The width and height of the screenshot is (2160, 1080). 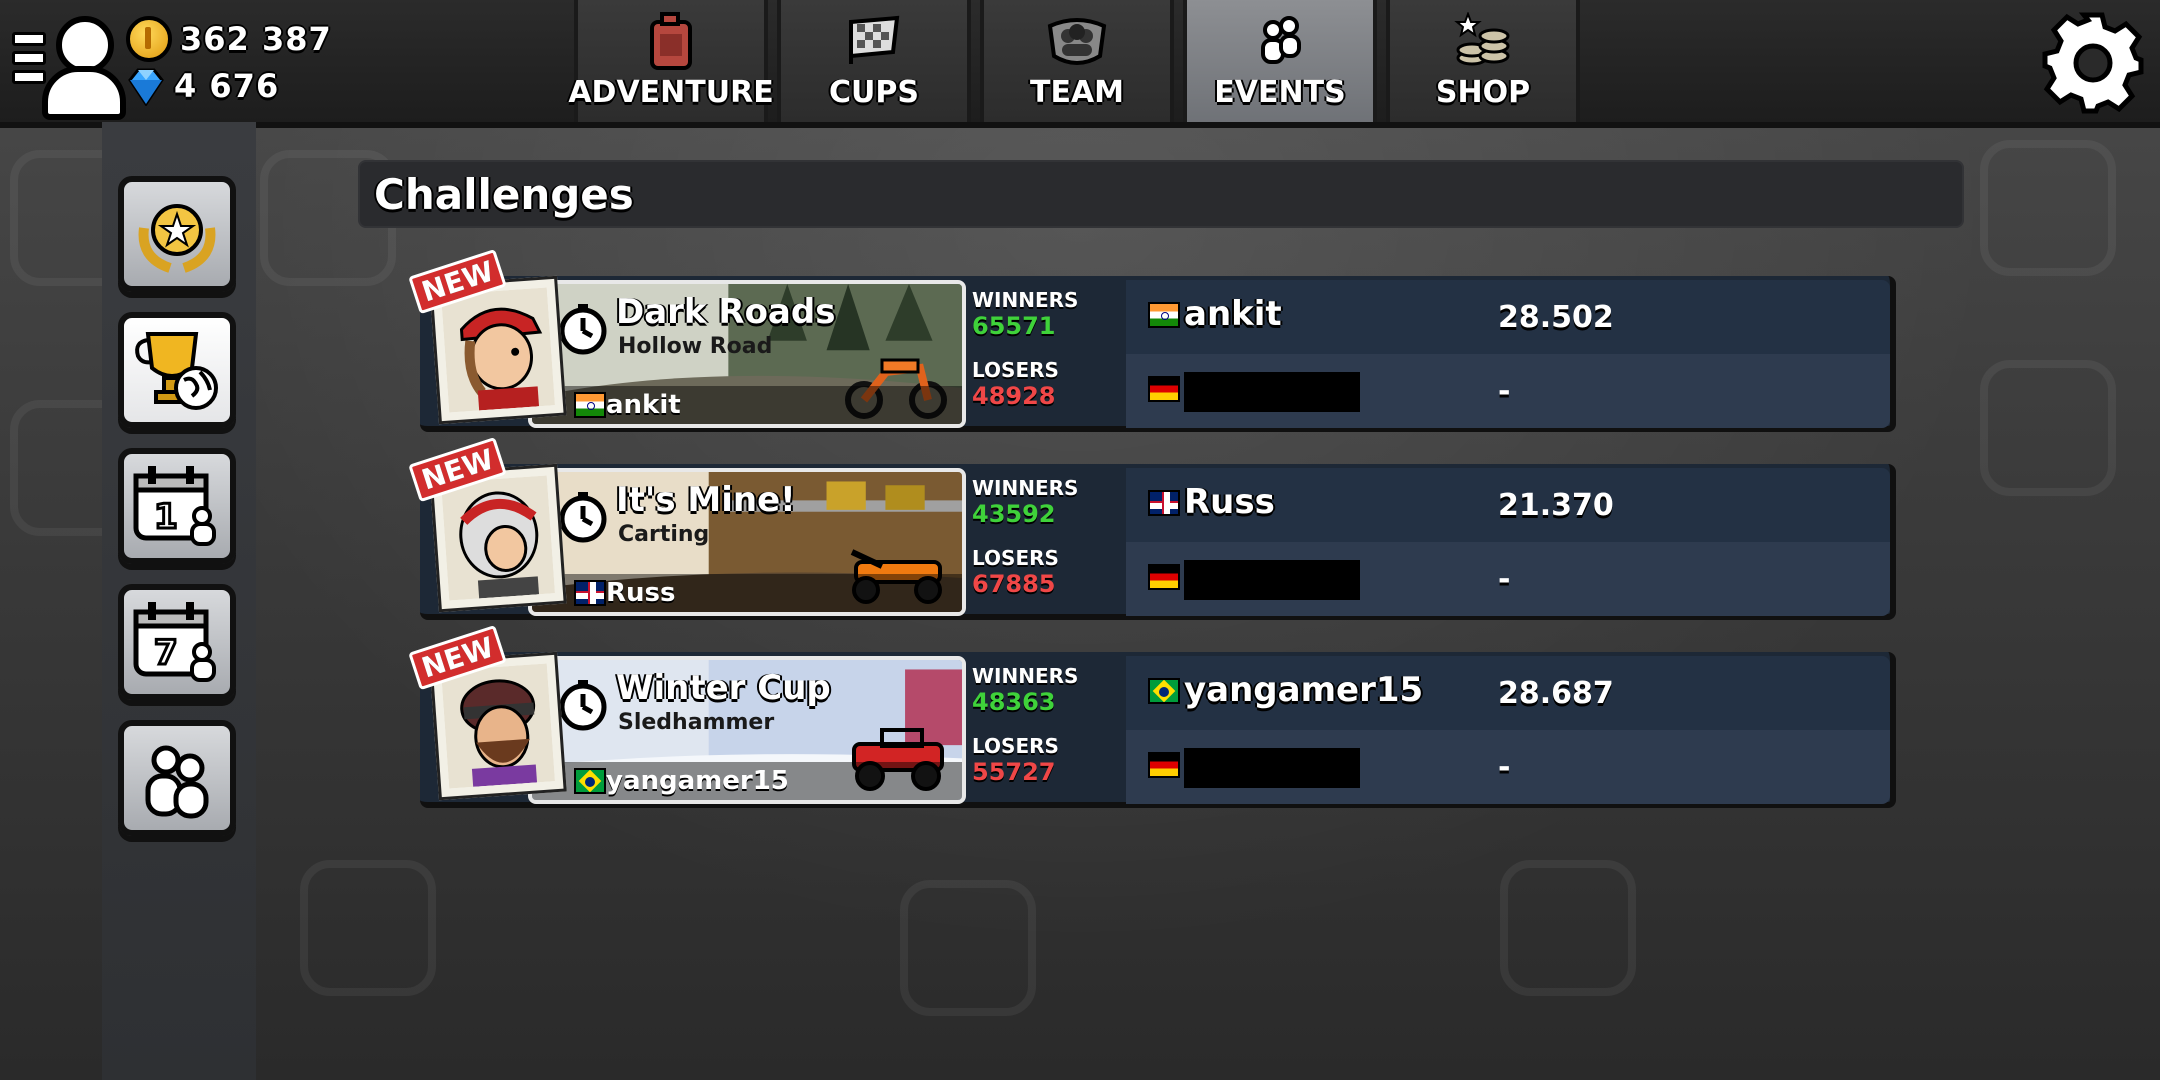 What do you see at coordinates (177, 782) in the screenshot?
I see `friends-icon` at bounding box center [177, 782].